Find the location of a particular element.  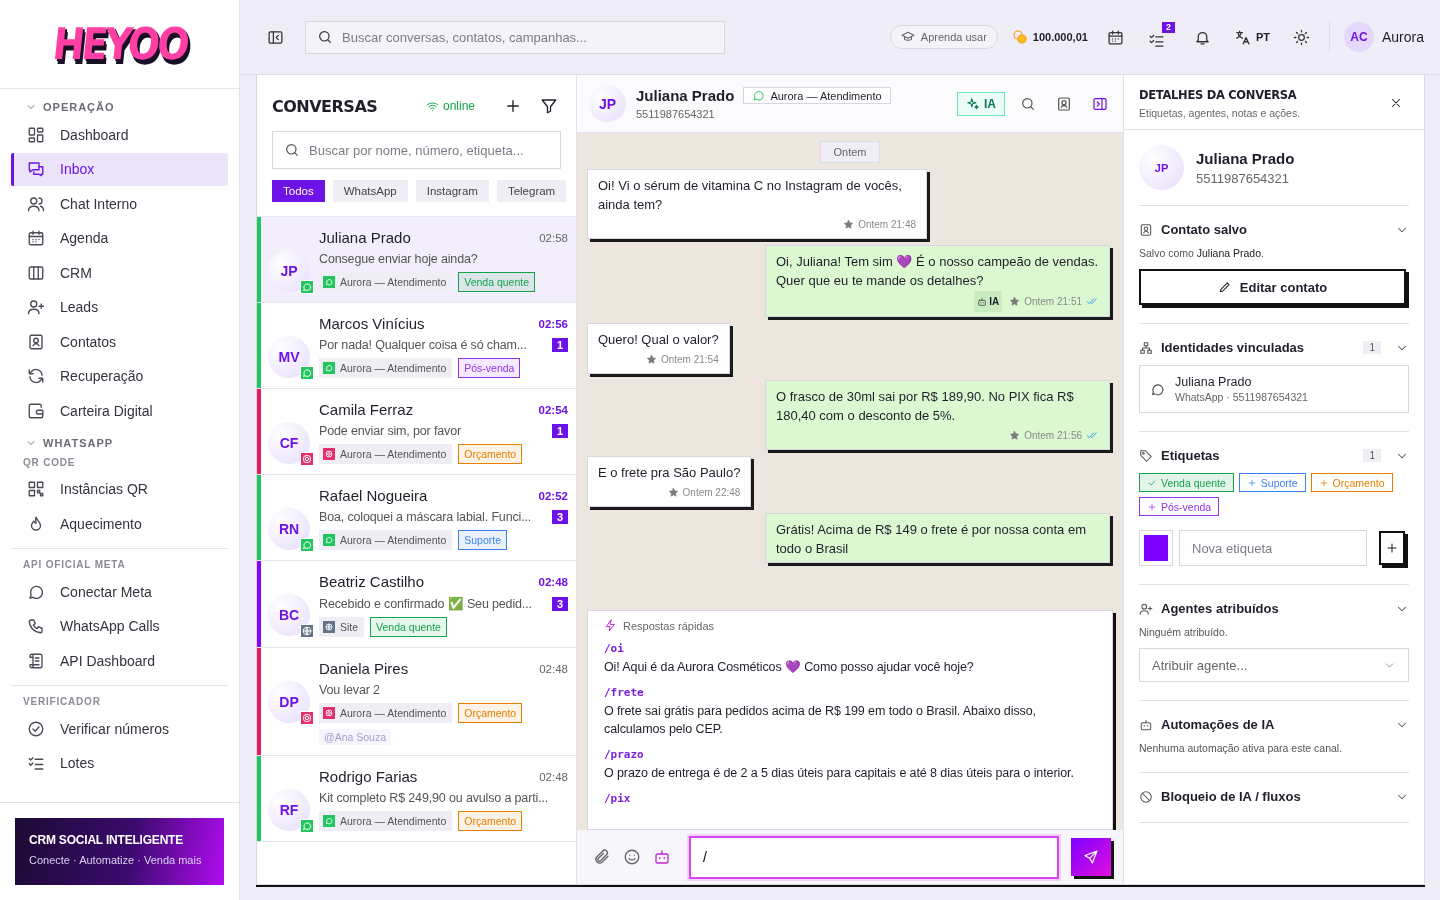

color-picker is located at coordinates (1156, 548).